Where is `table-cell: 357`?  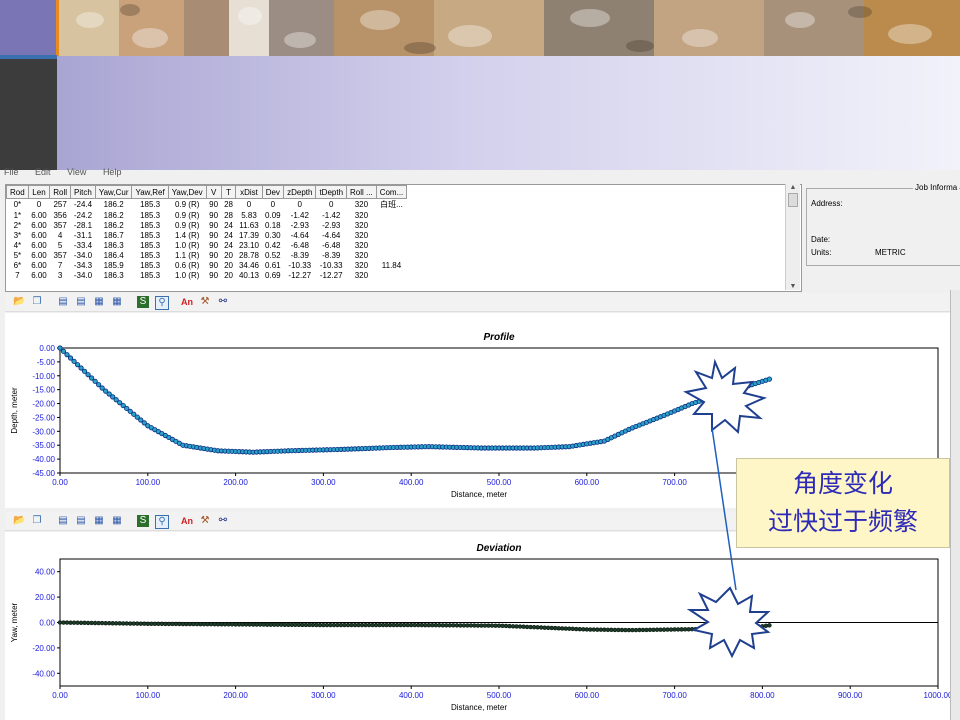
table-cell: 357 is located at coordinates (60, 225).